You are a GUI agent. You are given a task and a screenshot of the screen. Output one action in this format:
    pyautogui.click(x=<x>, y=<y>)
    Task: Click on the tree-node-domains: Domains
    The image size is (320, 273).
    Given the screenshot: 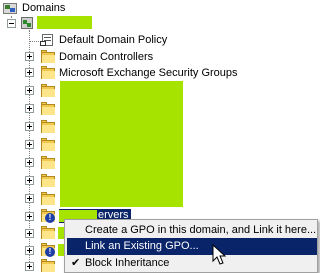 What is the action you would take?
    pyautogui.click(x=37, y=8)
    